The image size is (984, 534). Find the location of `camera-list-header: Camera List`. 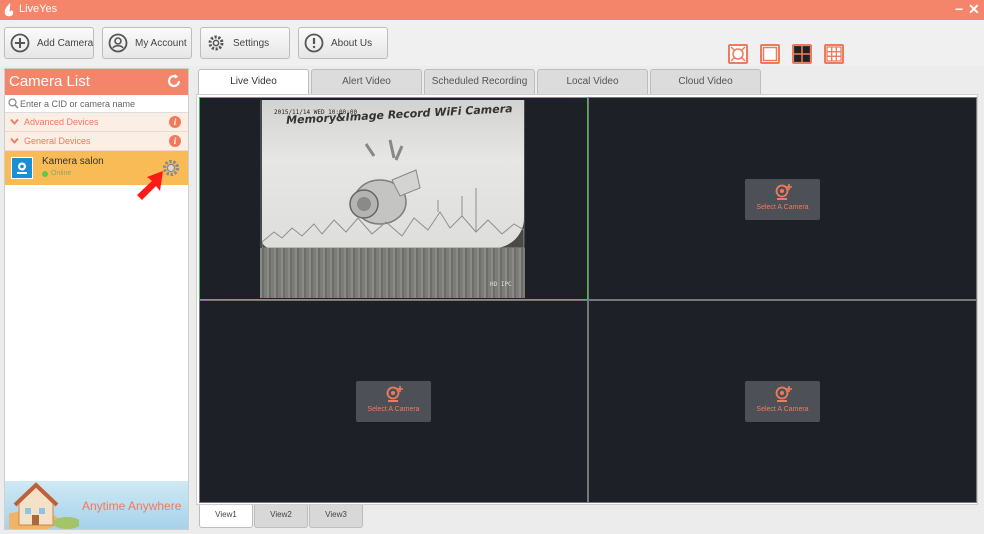

camera-list-header: Camera List is located at coordinates (96, 82).